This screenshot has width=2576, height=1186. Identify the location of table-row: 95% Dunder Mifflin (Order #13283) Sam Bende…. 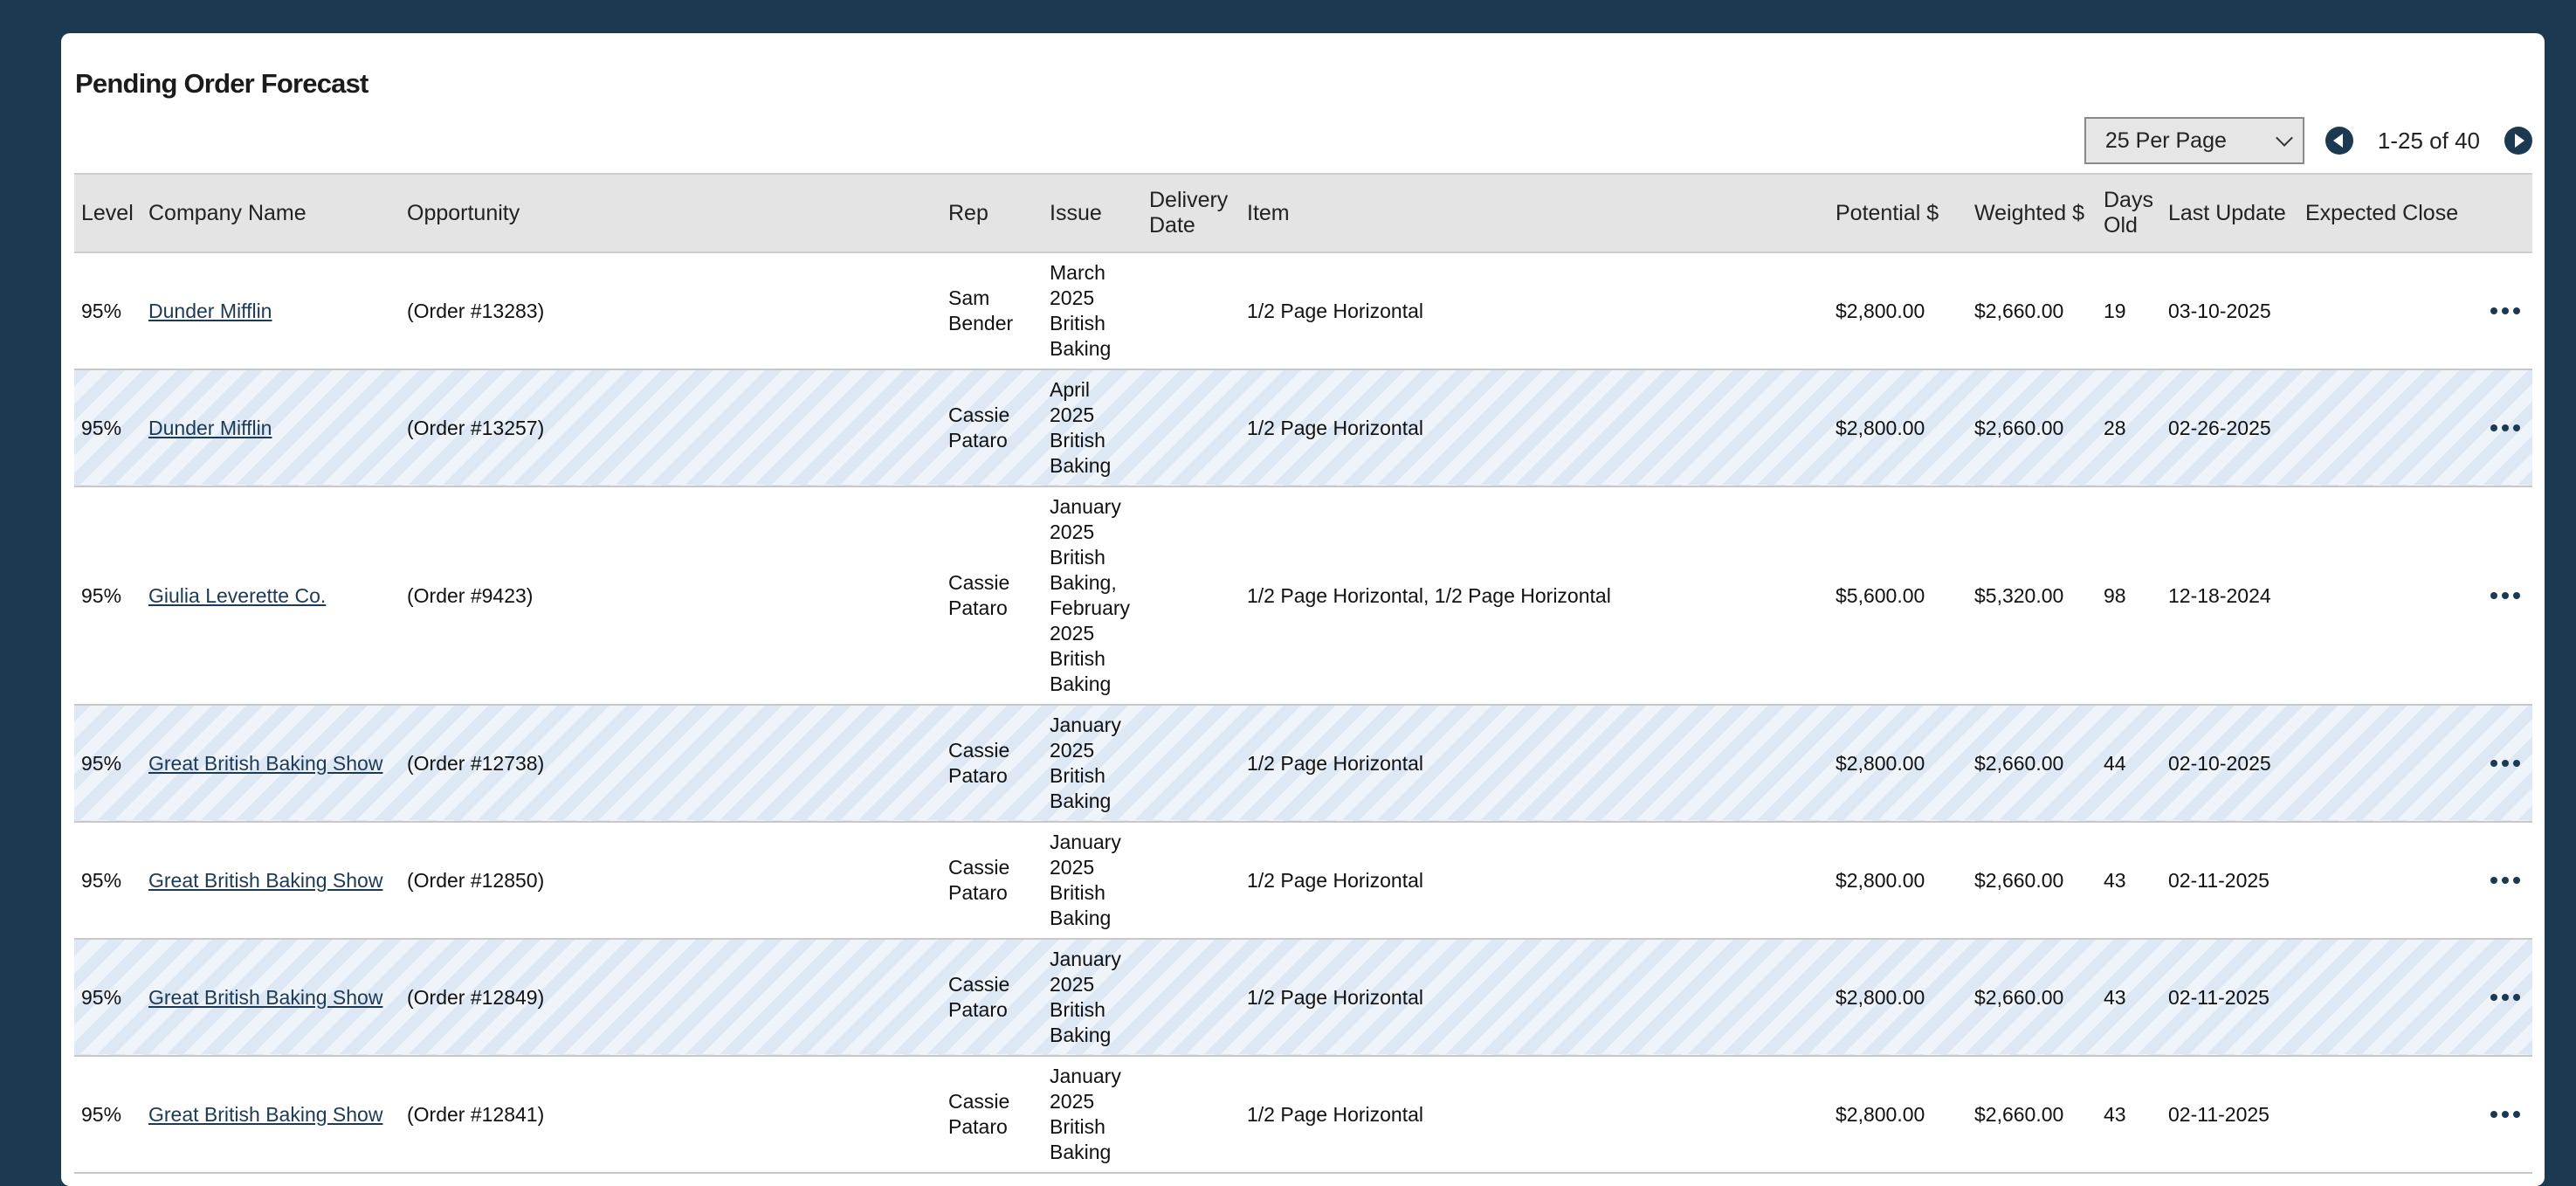
(1303, 310).